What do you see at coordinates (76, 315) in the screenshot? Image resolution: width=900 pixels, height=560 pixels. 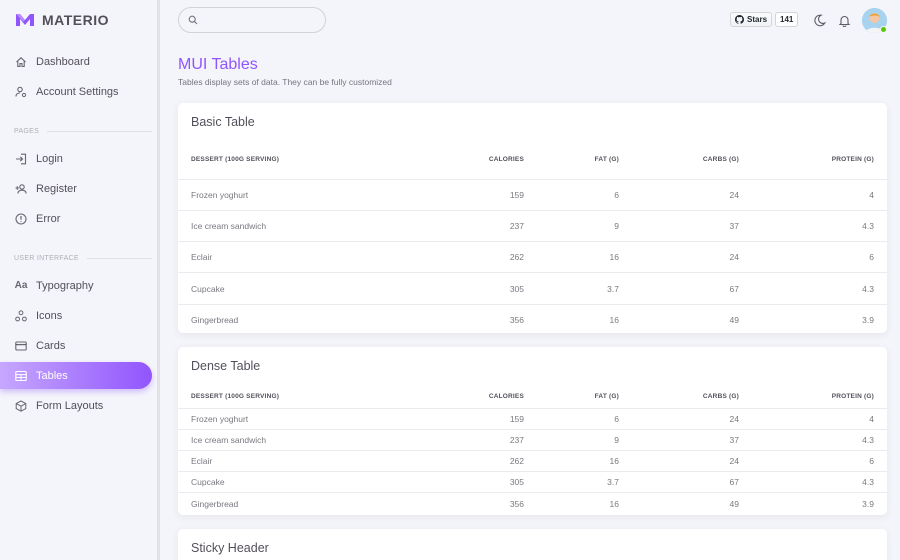 I see `nav-item-icons: Icons` at bounding box center [76, 315].